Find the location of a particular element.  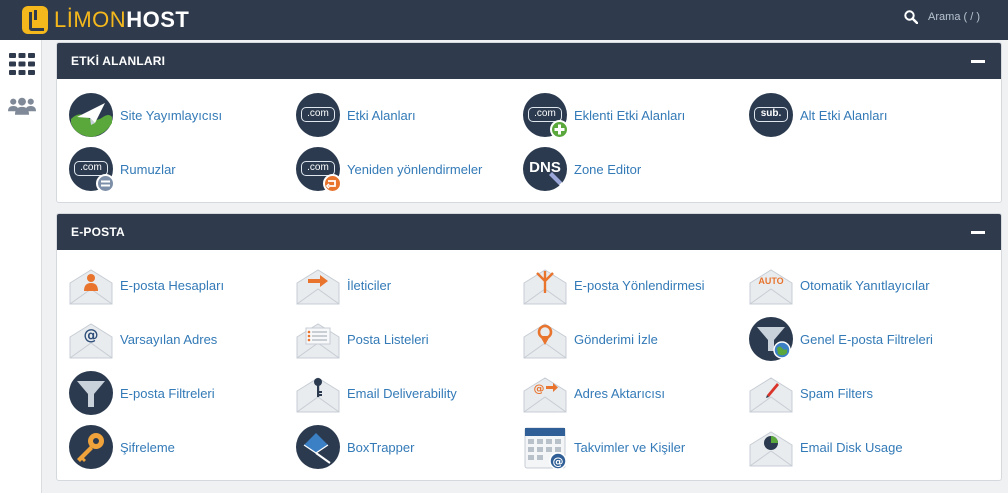

email-accounts-link: E-posta Hesapları is located at coordinates (179, 285).